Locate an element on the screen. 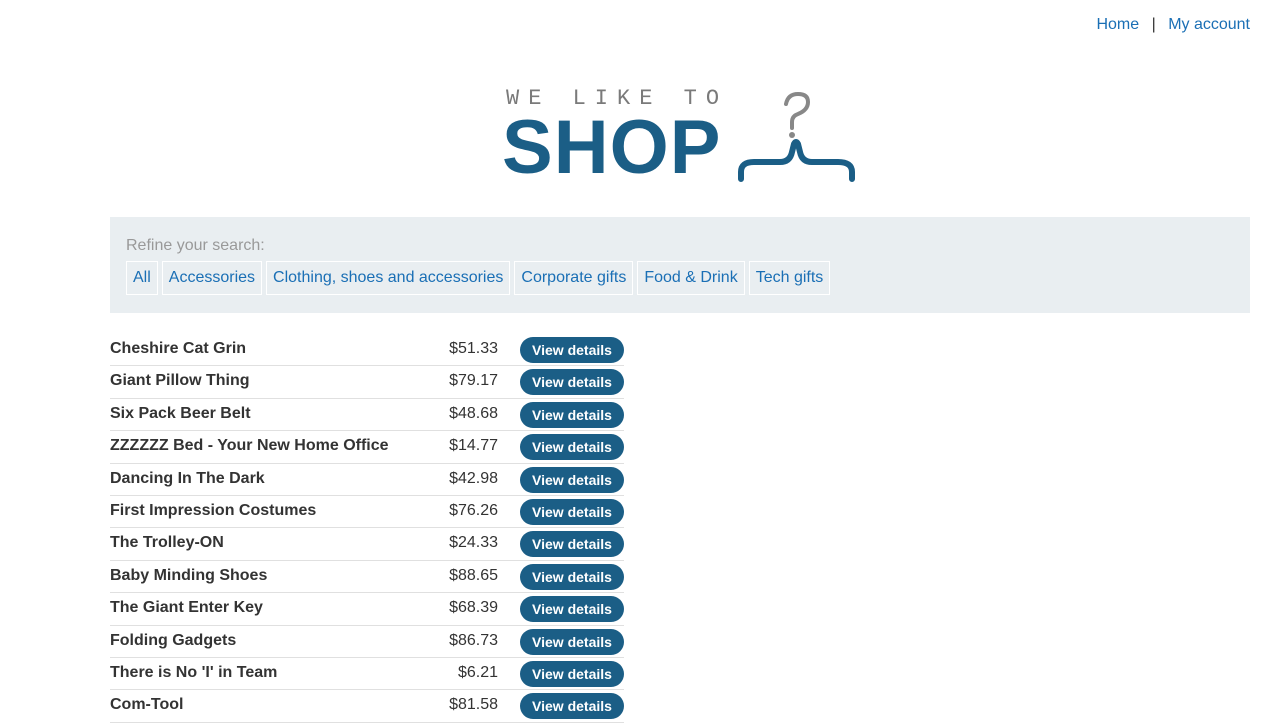 The image size is (1270, 723). product-price: $51.33 is located at coordinates (473, 348).